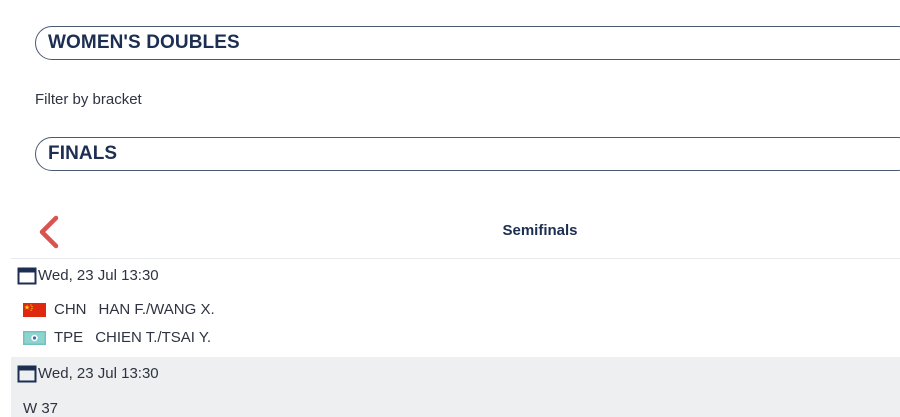  I want to click on round-navigation: Semifinals, so click(455, 231).